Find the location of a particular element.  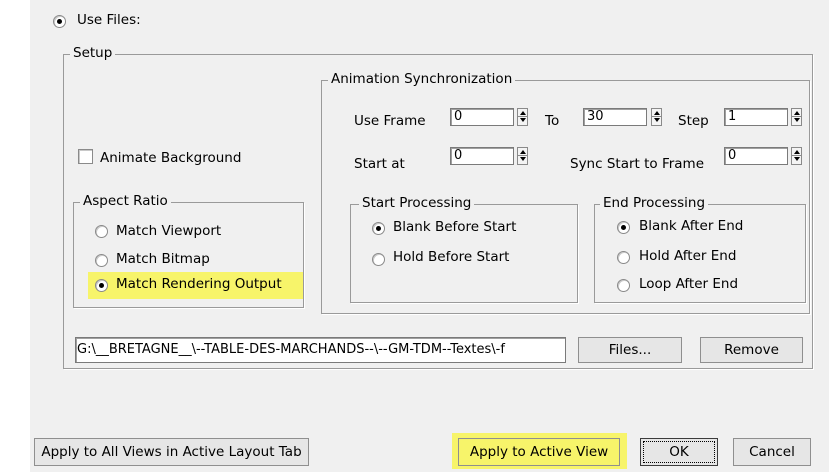

blank-after-end-radio is located at coordinates (623, 227).